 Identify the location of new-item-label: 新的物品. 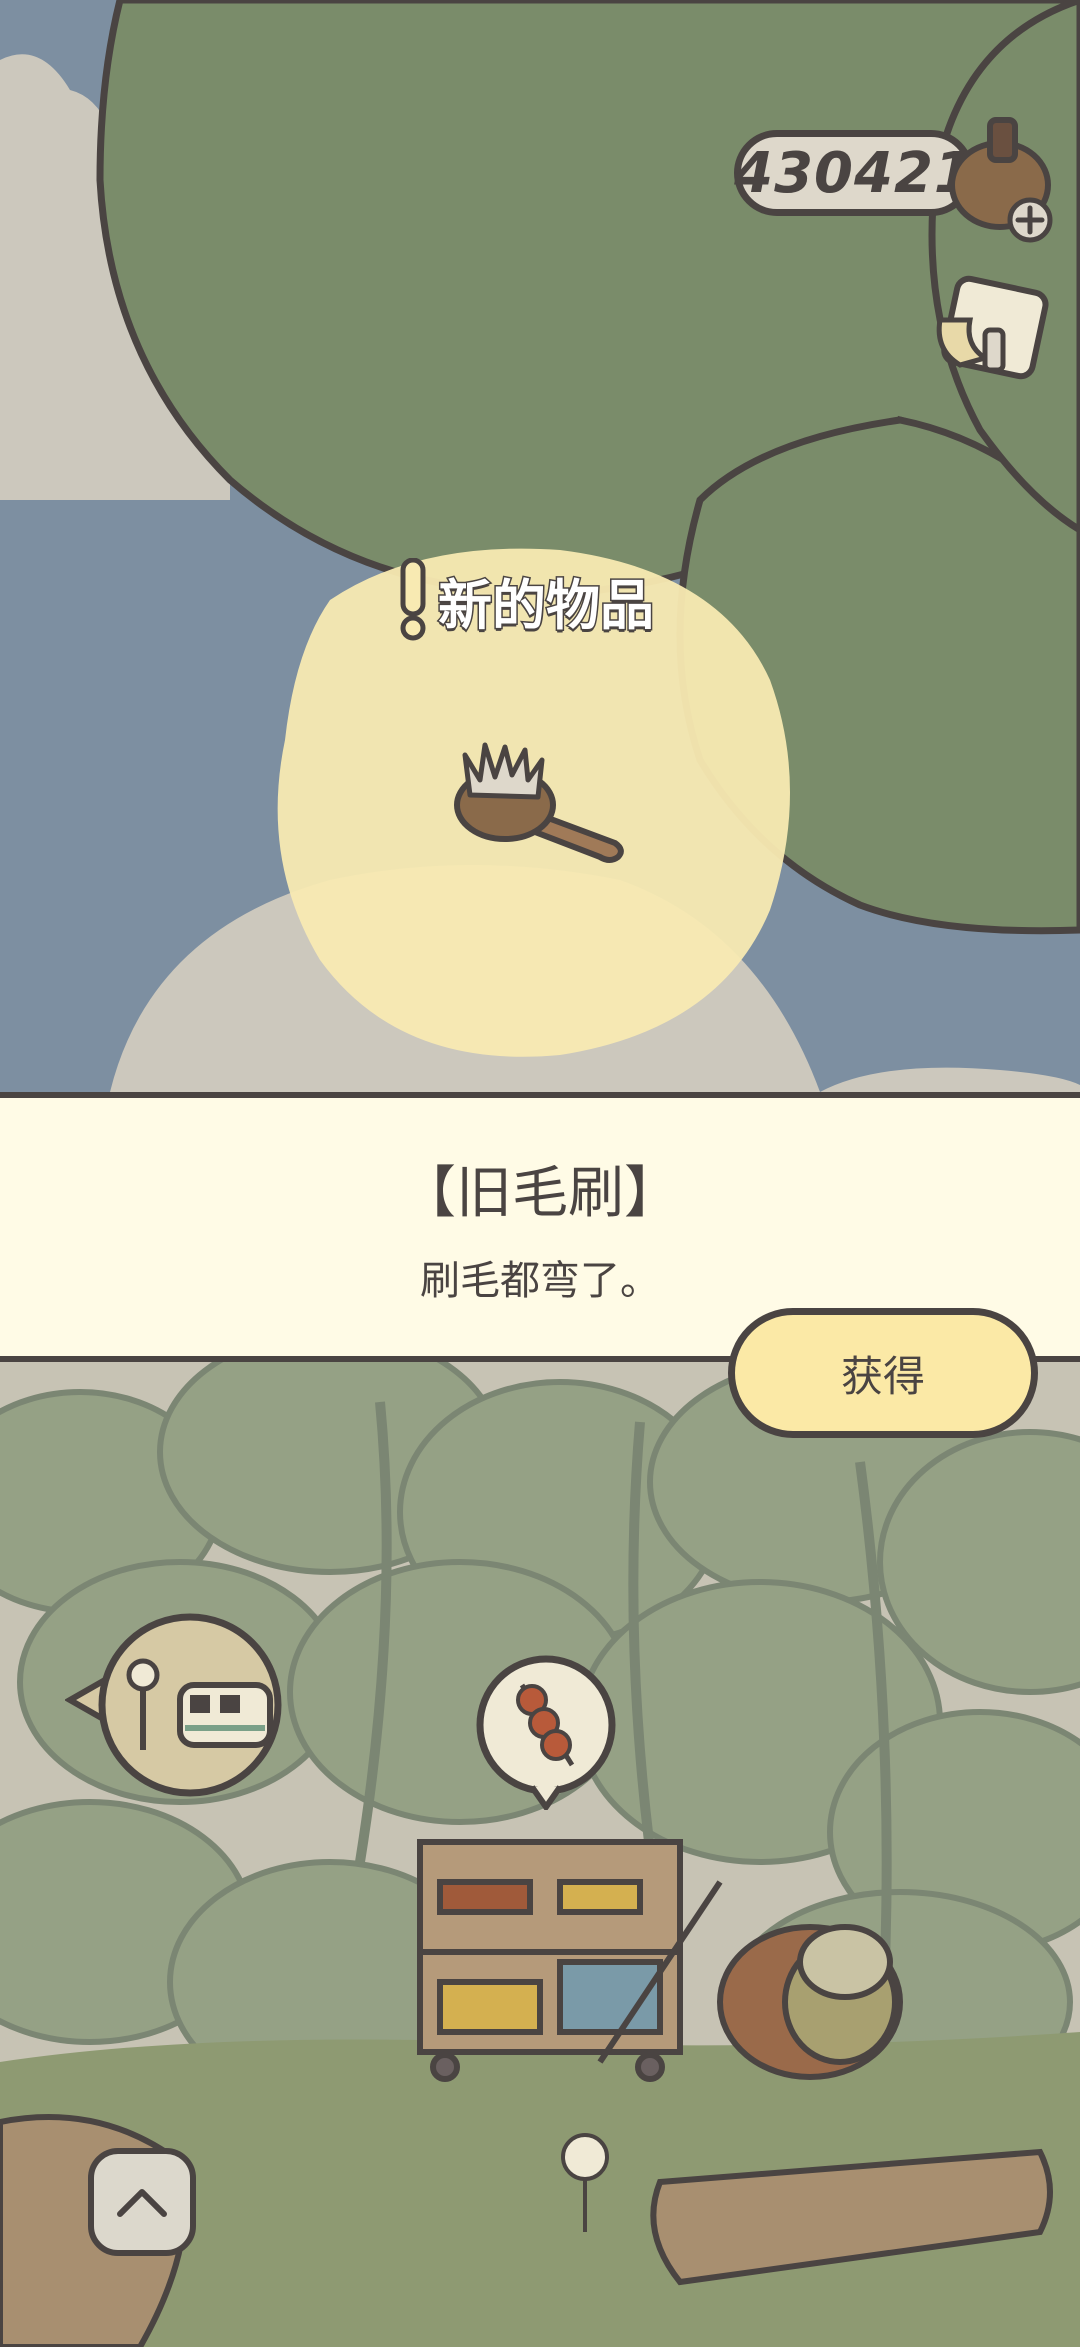
(546, 600).